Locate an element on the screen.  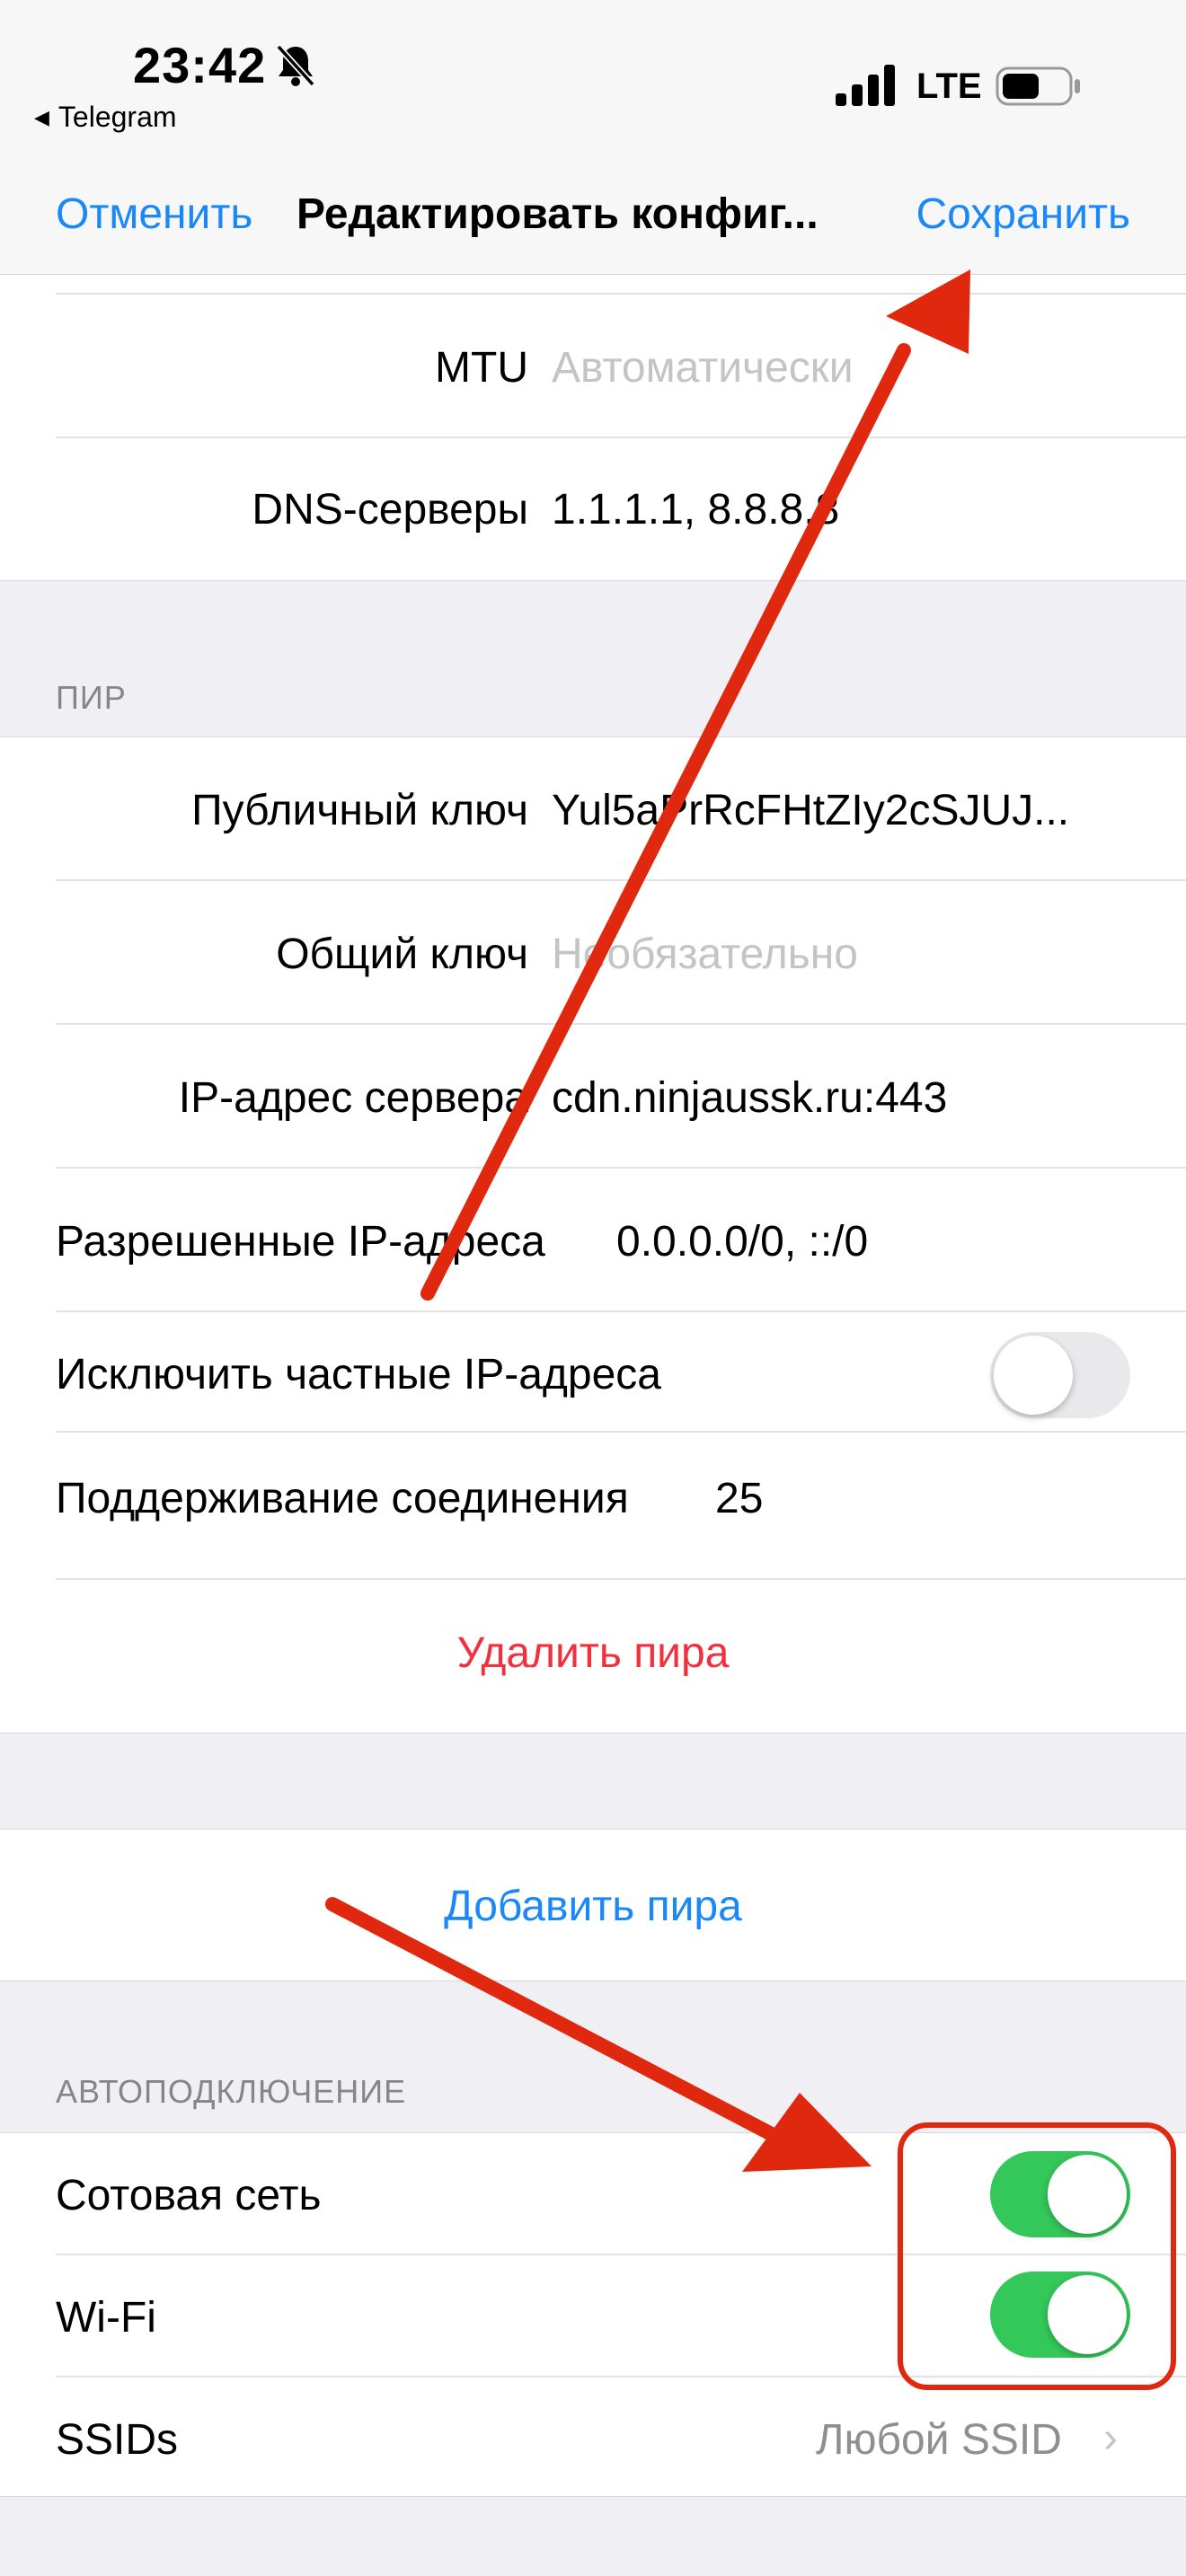
exclude-private-row: Исключить частные IP-адреса is located at coordinates (593, 1372).